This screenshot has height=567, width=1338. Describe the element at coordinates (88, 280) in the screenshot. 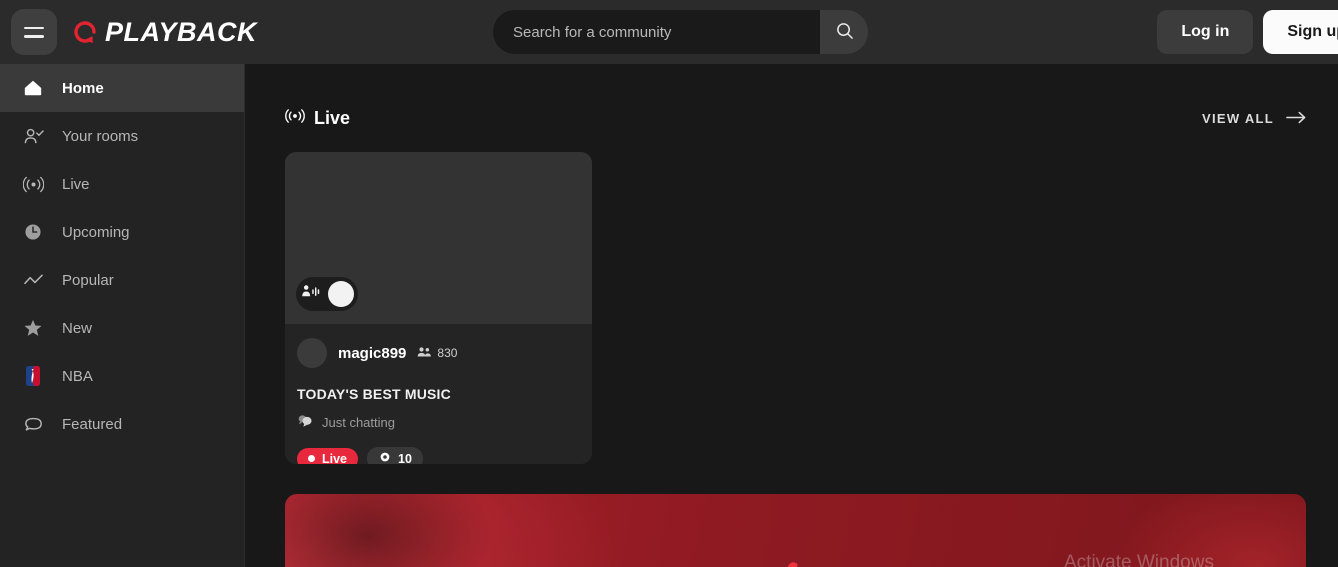

I see `sidebar-item-label: Popular` at that location.